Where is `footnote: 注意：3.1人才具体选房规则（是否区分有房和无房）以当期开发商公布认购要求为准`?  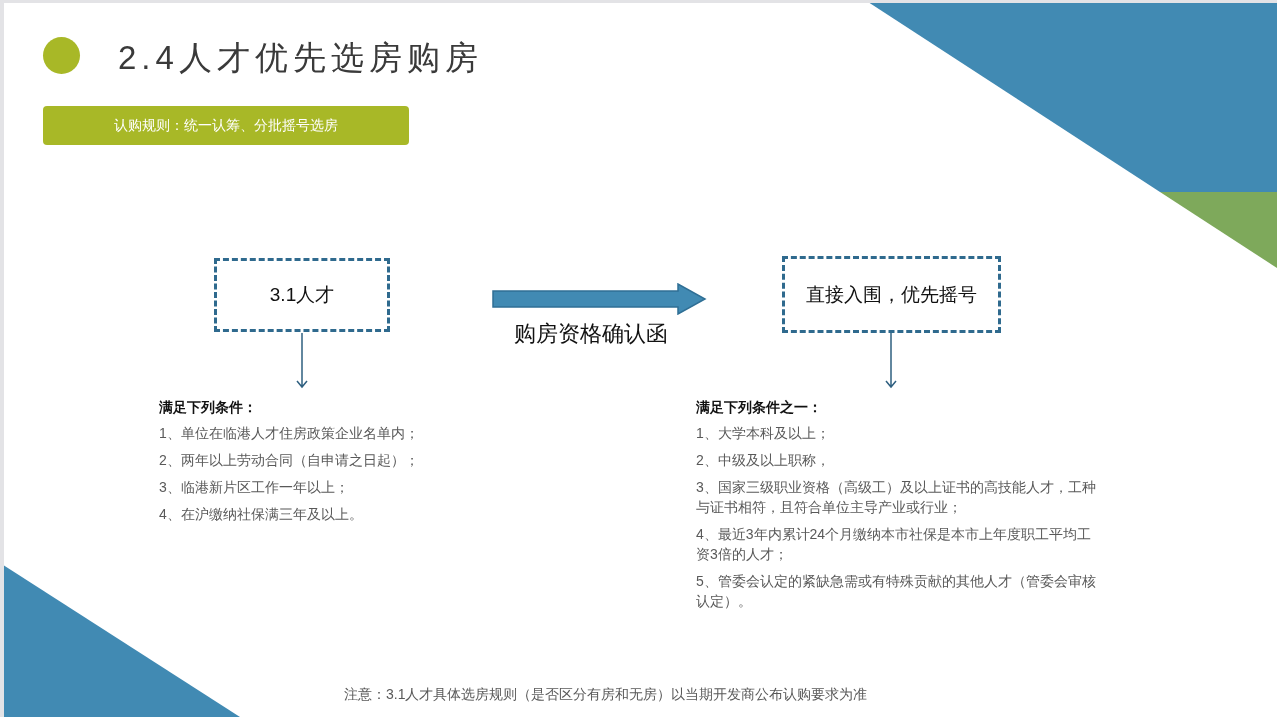
footnote: 注意：3.1人才具体选房规则（是否区分有房和无房）以当期开发商公布认购要求为准 is located at coordinates (606, 695).